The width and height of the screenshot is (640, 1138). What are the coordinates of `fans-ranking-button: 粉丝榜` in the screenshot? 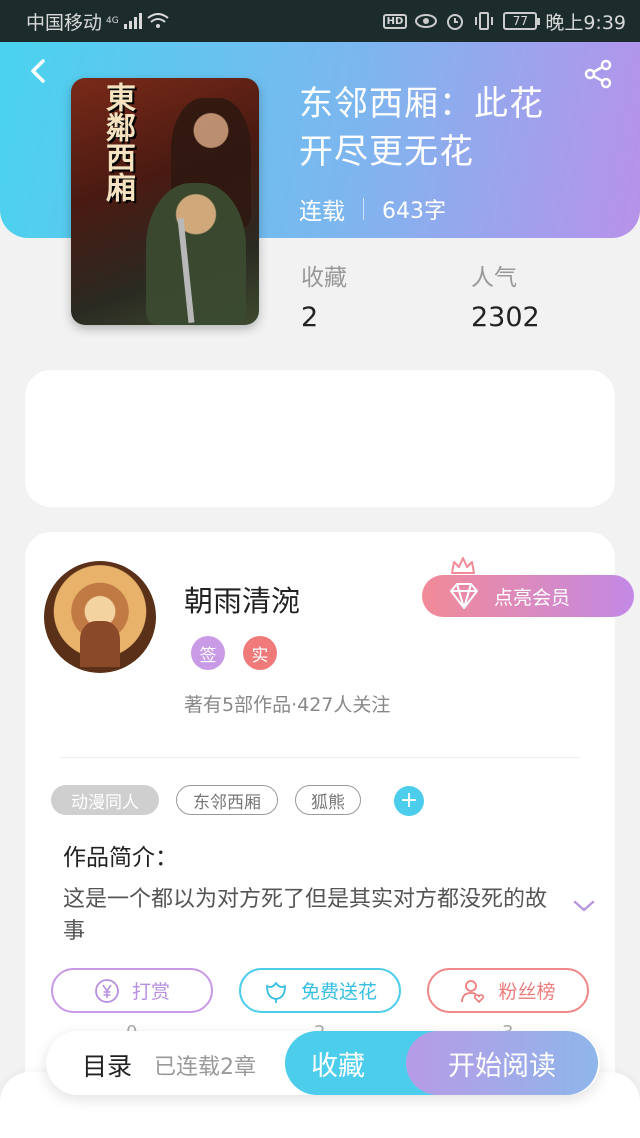 It's located at (508, 990).